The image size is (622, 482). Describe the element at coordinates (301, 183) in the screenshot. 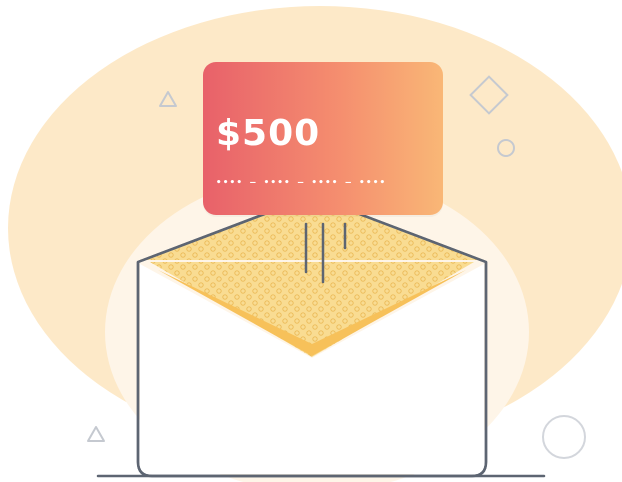

I see `gift-card-number: •••• – •••• – •••• – ••••` at that location.